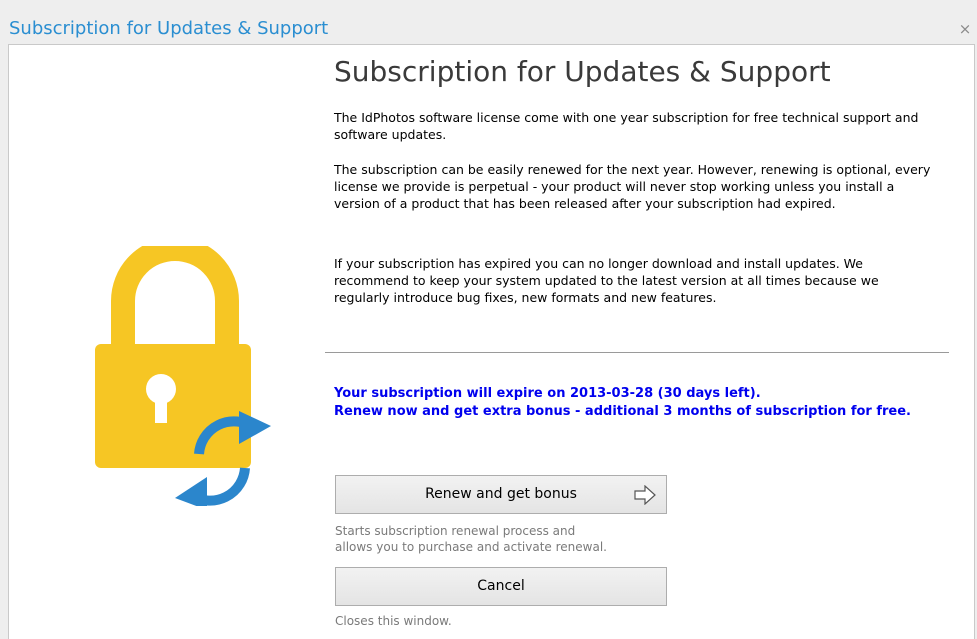 Image resolution: width=977 pixels, height=639 pixels. I want to click on title-bar: Subscription for Updates & Support ×, so click(488, 22).